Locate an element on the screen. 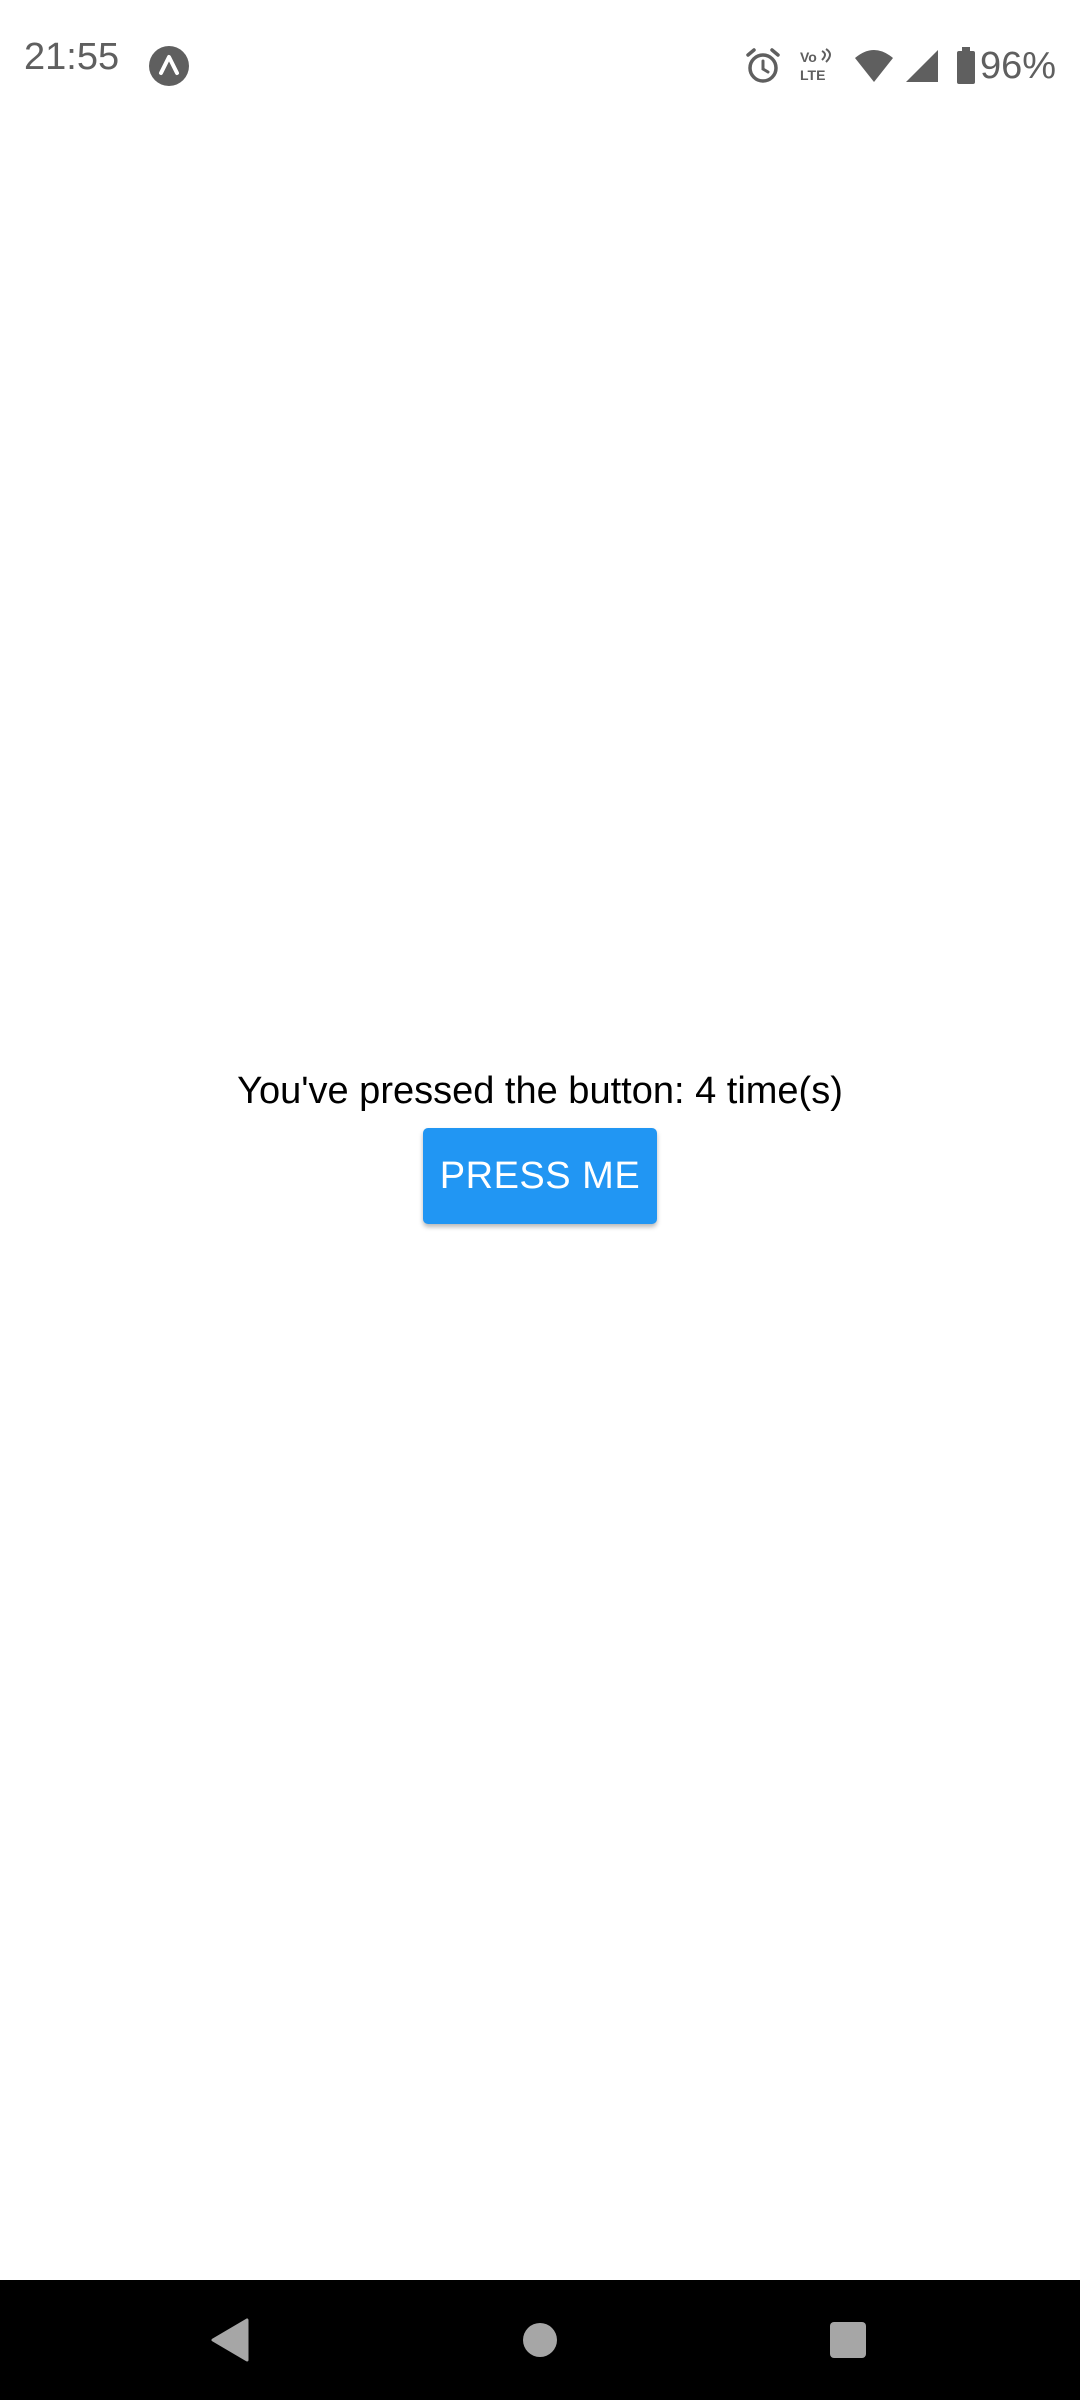  back-icon is located at coordinates (230, 2340).